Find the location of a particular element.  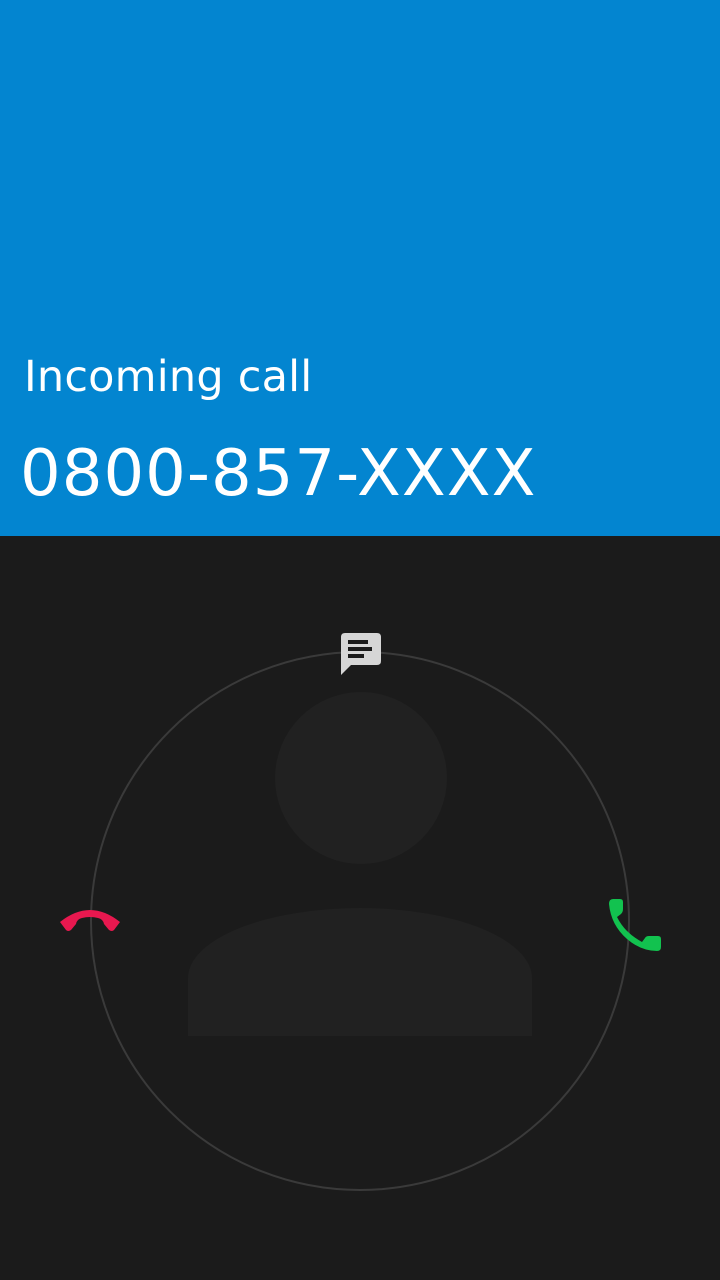

message-reply-icon is located at coordinates (361, 654).